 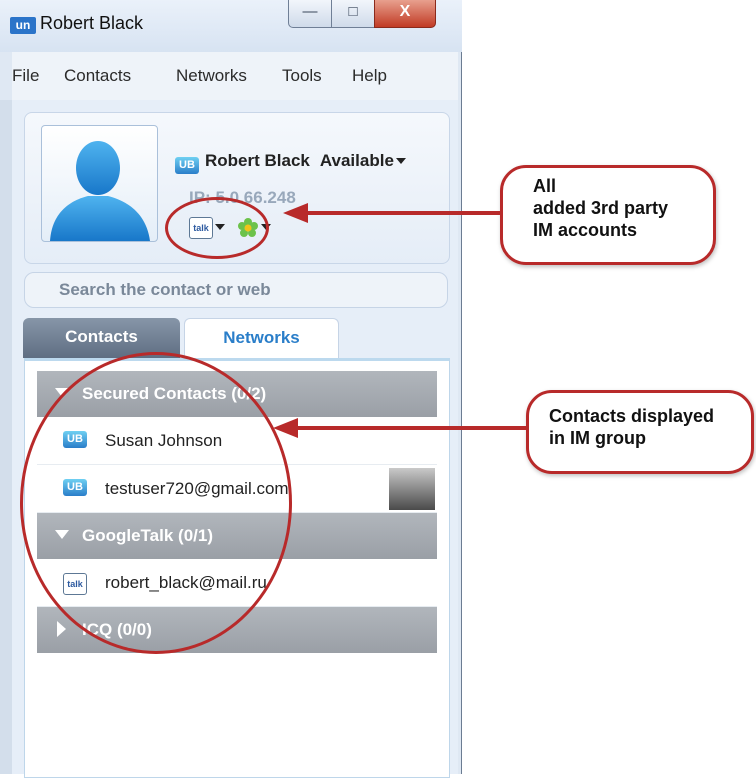 I want to click on left-scrollbar, so click(x=6, y=437).